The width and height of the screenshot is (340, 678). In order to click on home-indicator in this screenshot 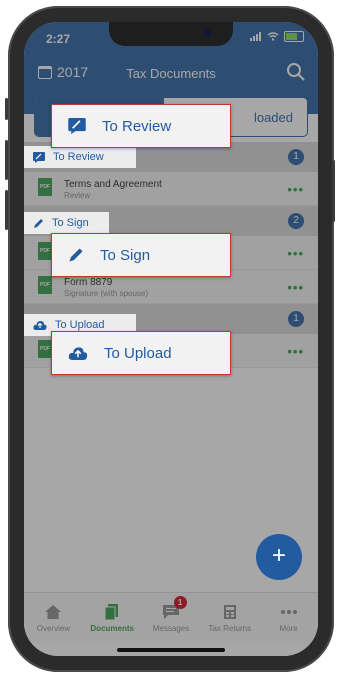, I will do `click(171, 650)`.